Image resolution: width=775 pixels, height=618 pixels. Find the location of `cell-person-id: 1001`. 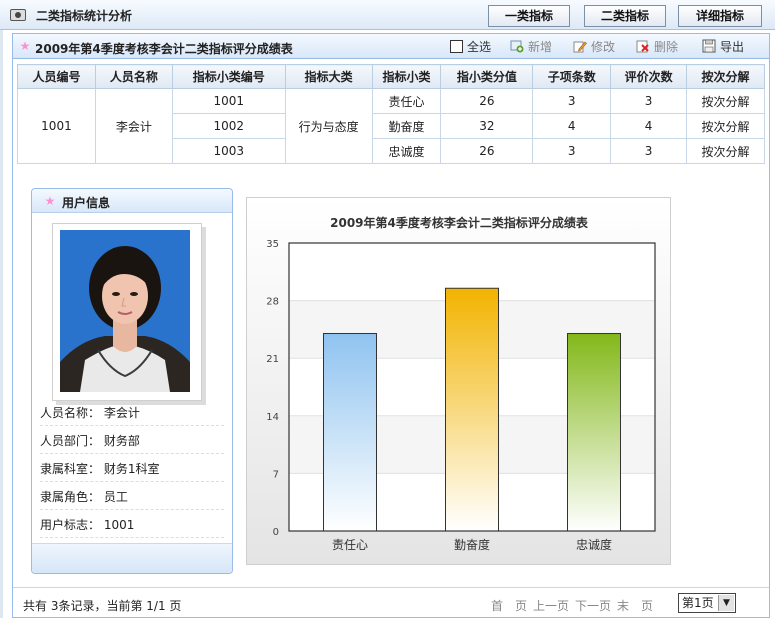

cell-person-id: 1001 is located at coordinates (56, 126).